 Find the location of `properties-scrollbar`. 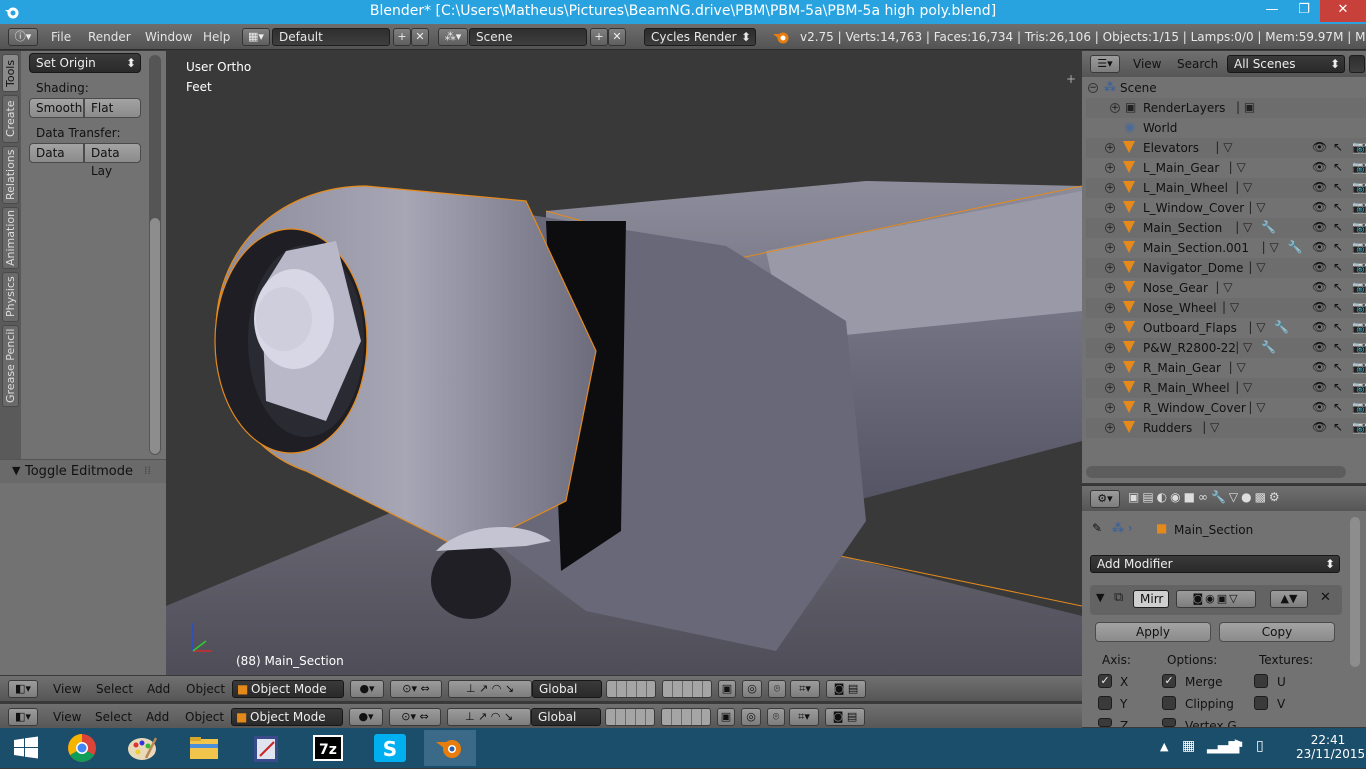

properties-scrollbar is located at coordinates (1355, 592).